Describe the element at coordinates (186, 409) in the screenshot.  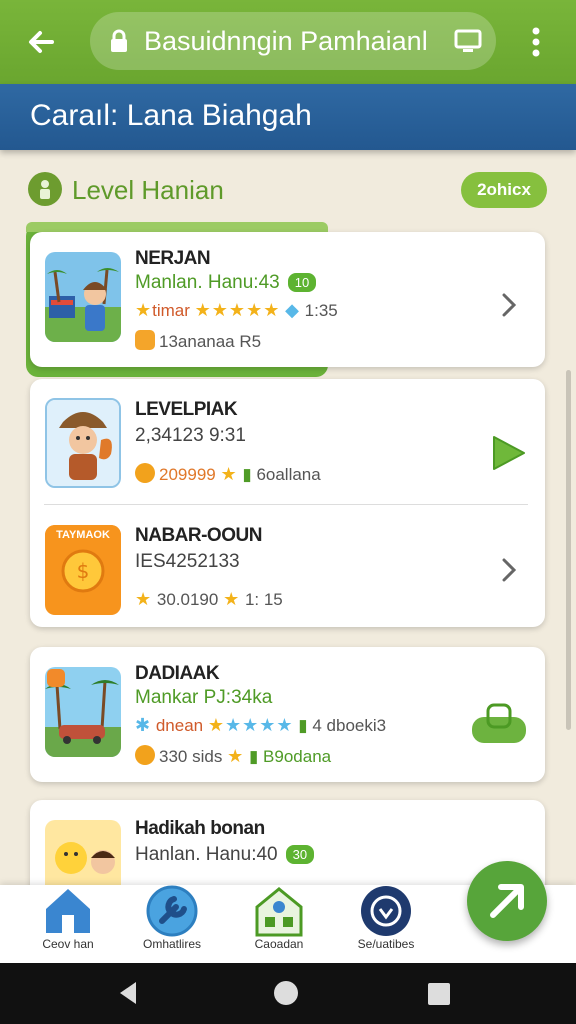
I see `item-title: LEVELPIAK` at that location.